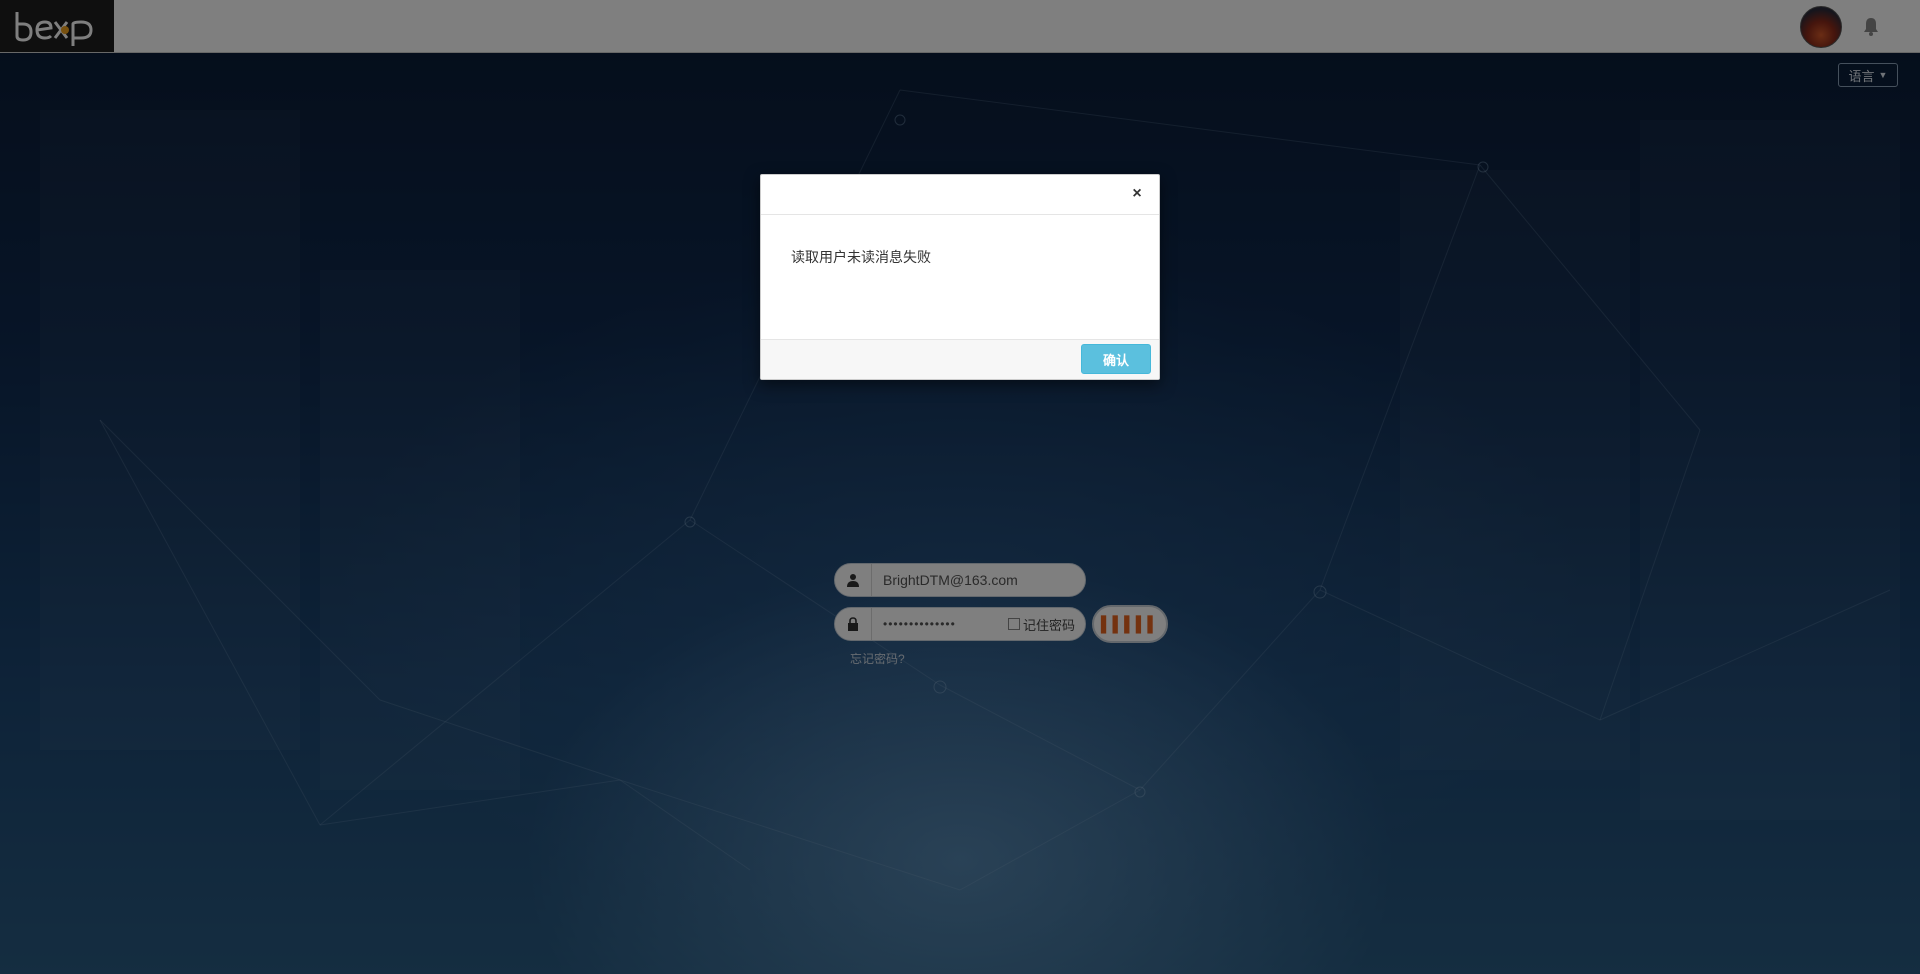 The width and height of the screenshot is (1920, 974). I want to click on confirm-button-label: 确认, so click(1115, 360).